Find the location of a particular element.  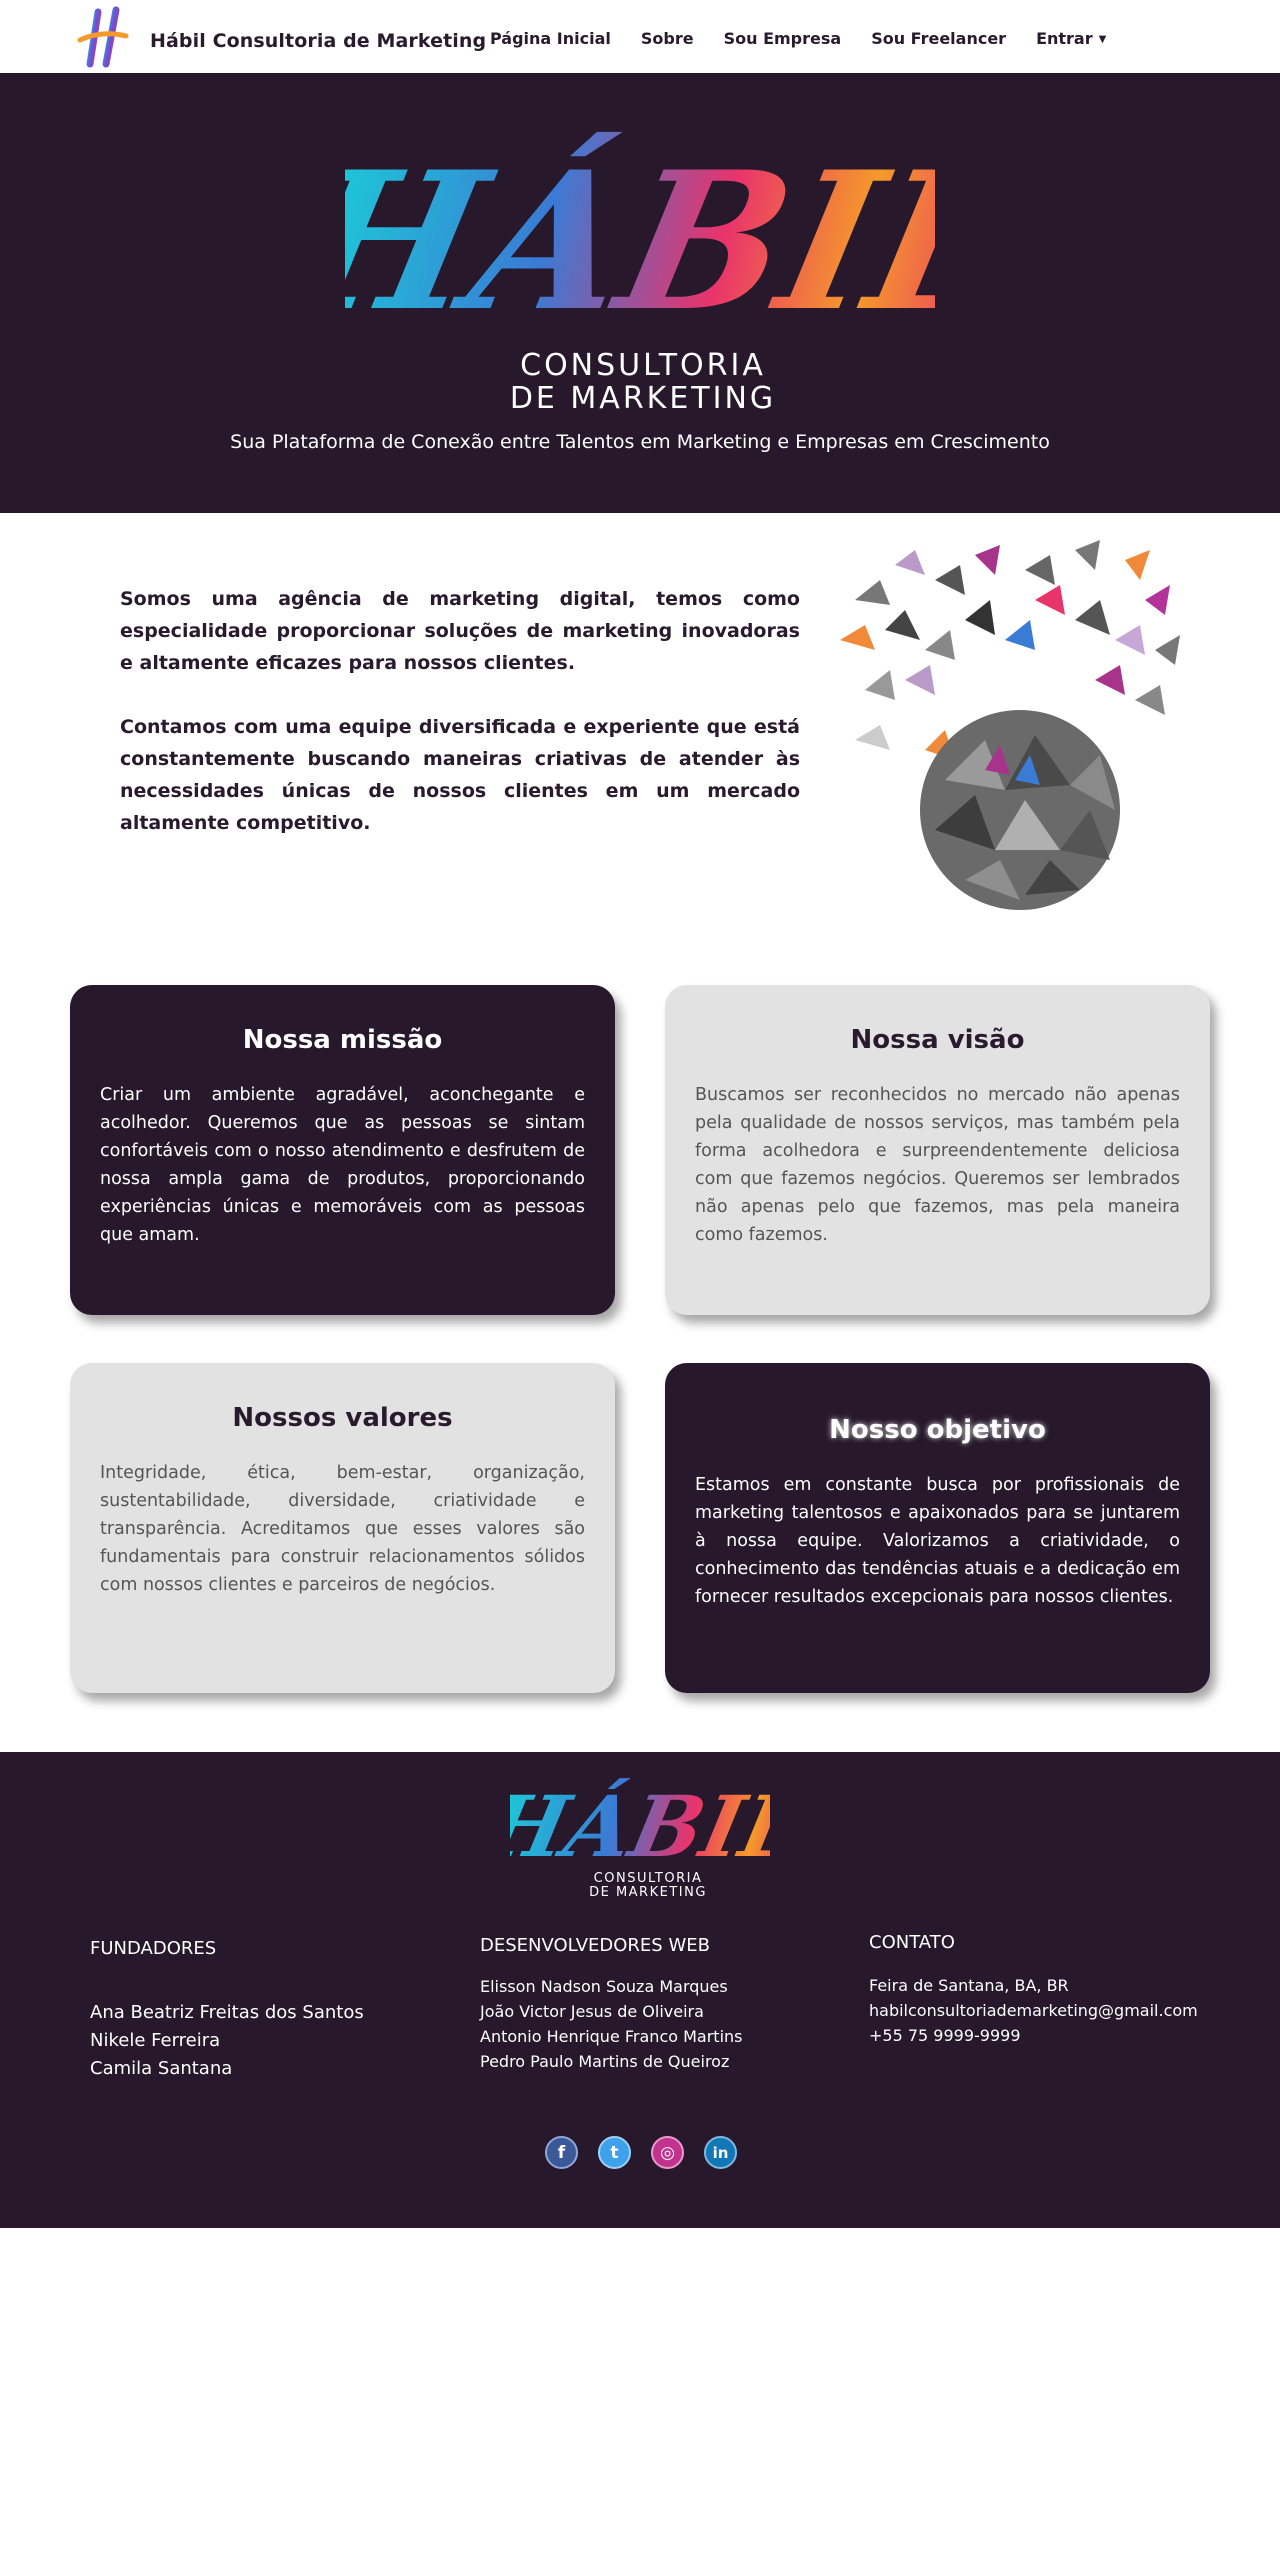

footer-logo-sub2: DE MARKETING is located at coordinates (648, 1892).